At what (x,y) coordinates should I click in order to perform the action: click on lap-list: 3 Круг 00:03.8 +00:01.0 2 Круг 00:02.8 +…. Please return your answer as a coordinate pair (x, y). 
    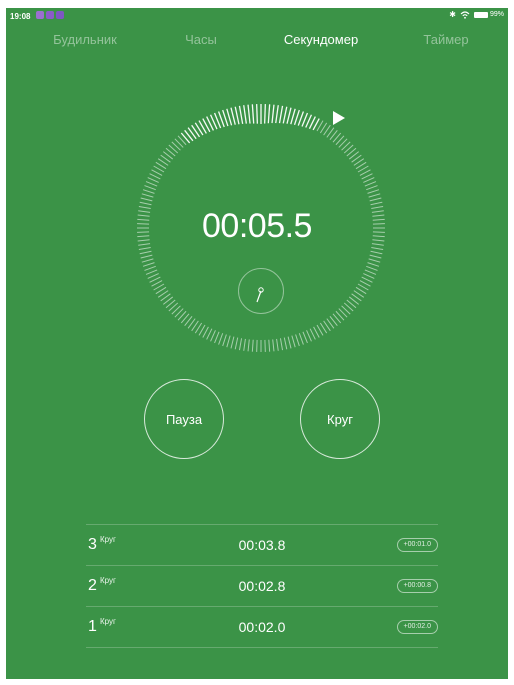
    Looking at the image, I should click on (262, 586).